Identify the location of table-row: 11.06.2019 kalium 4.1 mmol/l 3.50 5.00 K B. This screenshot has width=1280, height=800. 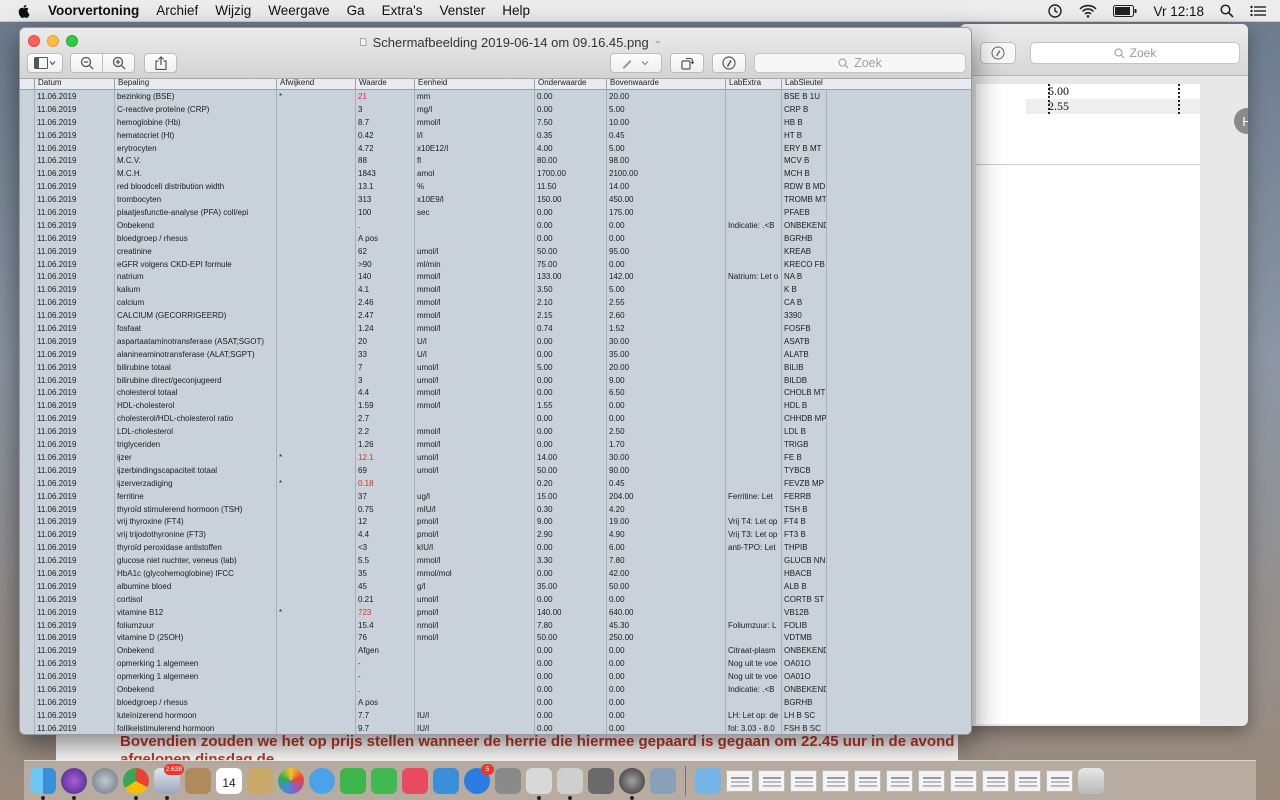
(495, 290).